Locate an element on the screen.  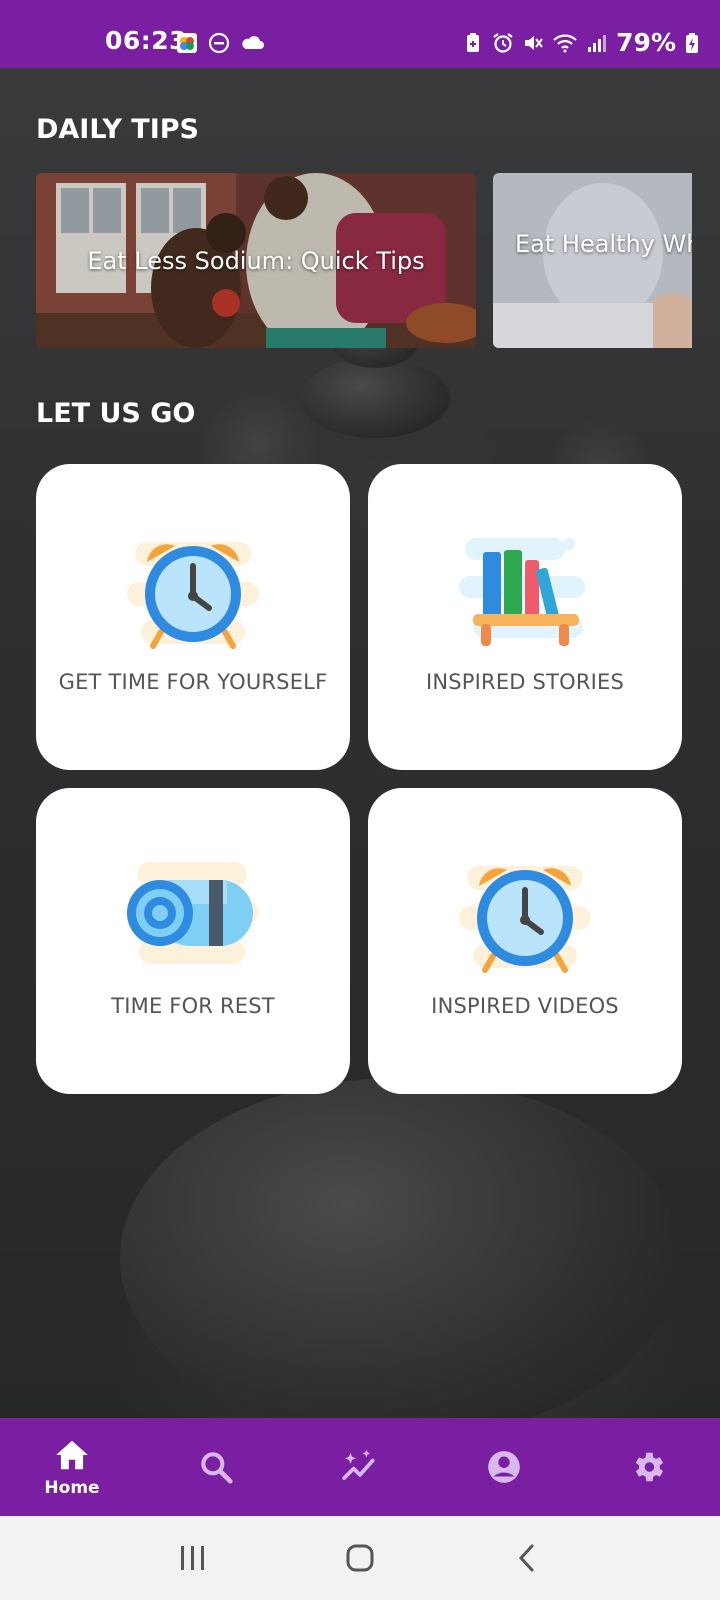
card-inspired-videos: INSPIRED VIDEOS is located at coordinates (525, 941).